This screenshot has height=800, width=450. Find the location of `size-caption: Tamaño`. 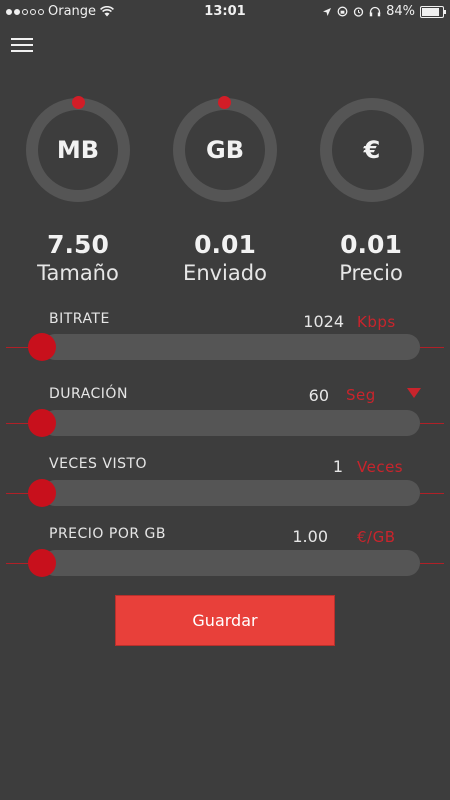

size-caption: Tamaño is located at coordinates (78, 273).